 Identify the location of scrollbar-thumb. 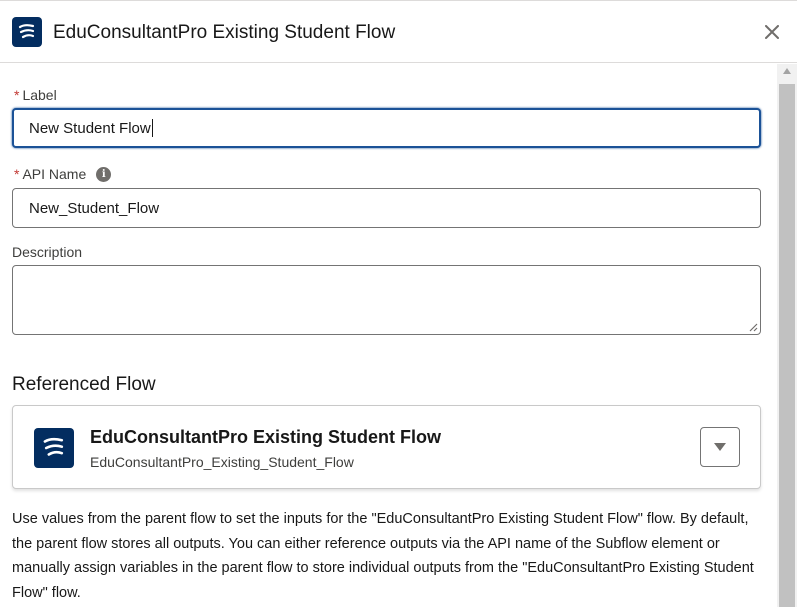
(787, 345).